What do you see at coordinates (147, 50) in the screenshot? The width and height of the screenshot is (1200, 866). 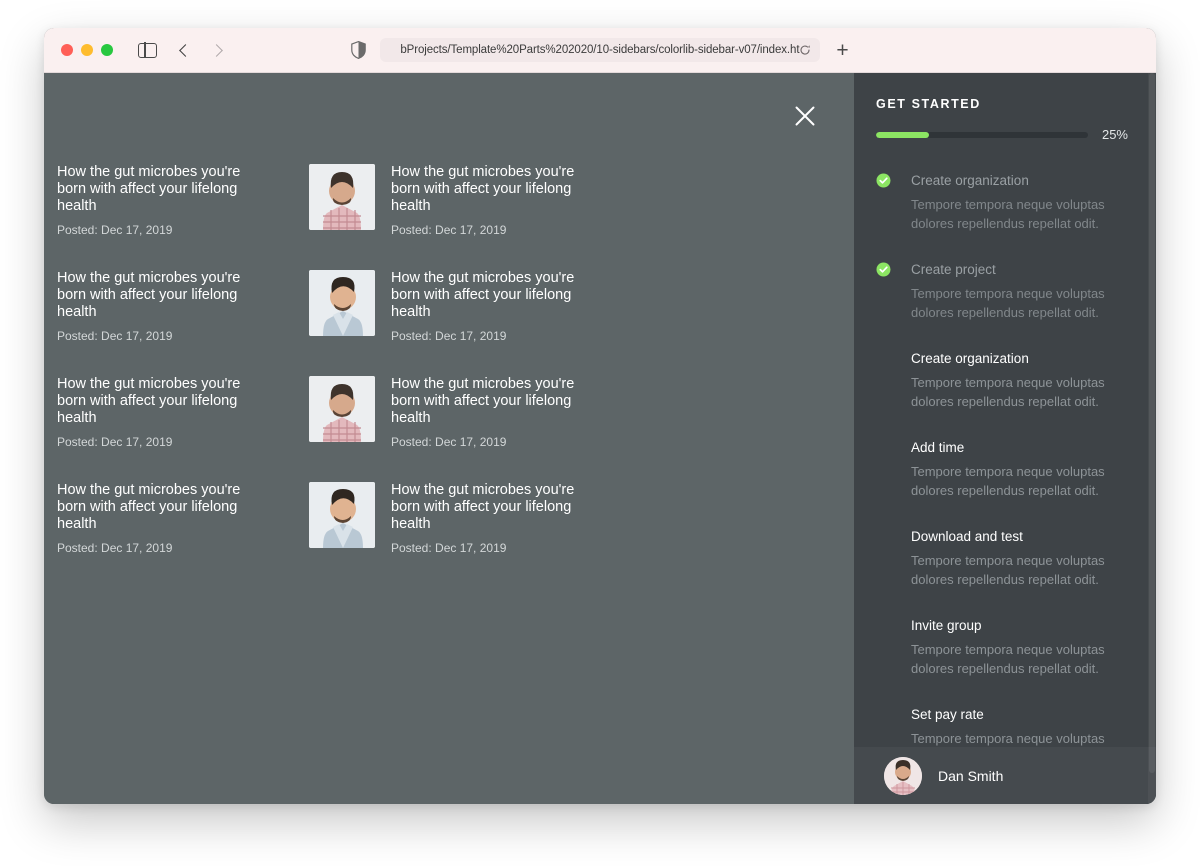 I see `sidebar-toggle-icon` at bounding box center [147, 50].